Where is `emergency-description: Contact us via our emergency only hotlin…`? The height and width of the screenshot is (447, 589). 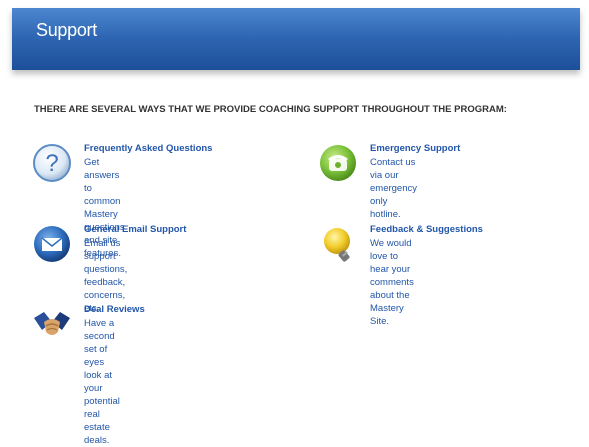
emergency-description: Contact us via our emergency only hotlin… is located at coordinates (393, 188).